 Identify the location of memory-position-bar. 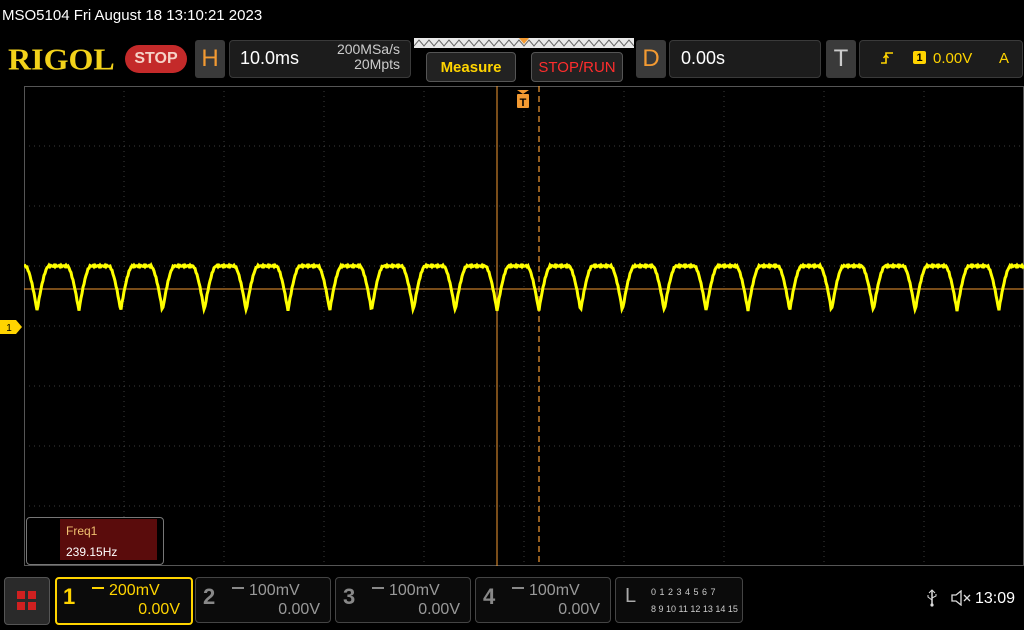
(524, 43).